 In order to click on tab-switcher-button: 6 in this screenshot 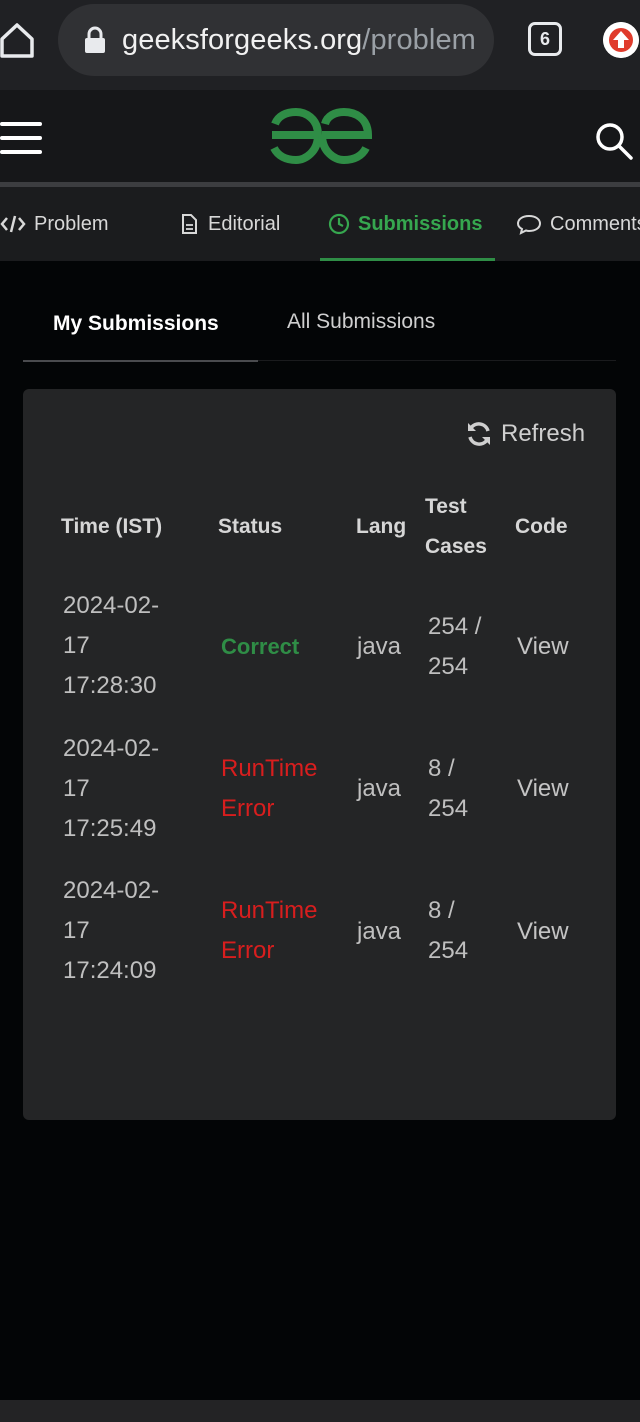, I will do `click(545, 39)`.